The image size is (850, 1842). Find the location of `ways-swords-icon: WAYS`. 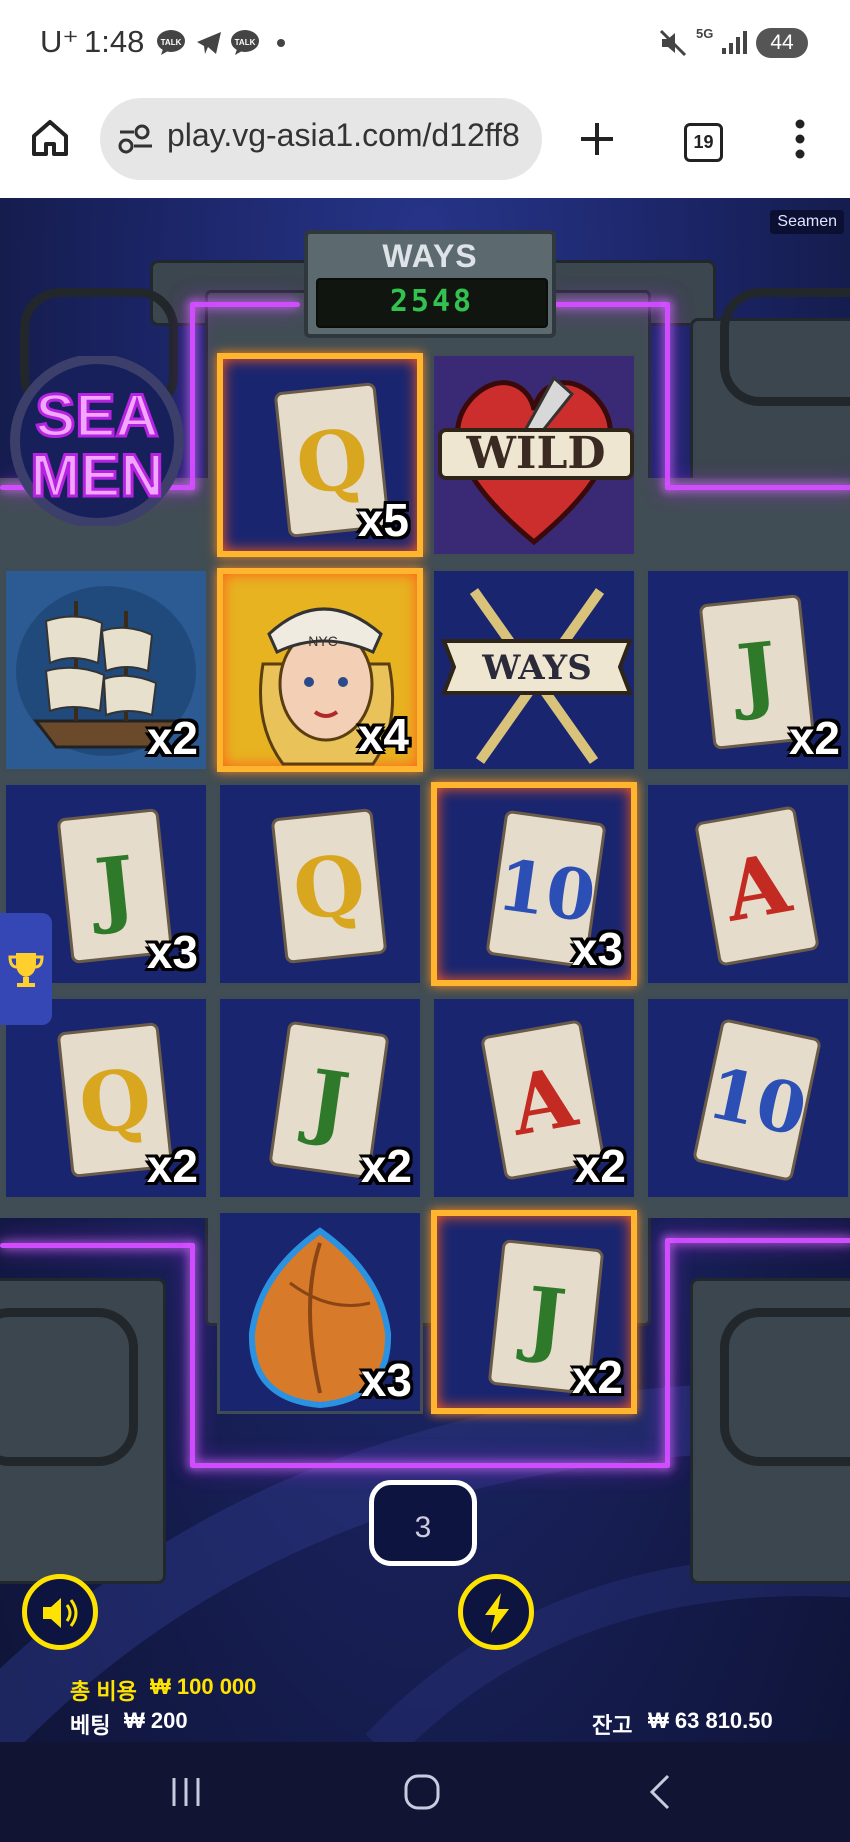

ways-swords-icon: WAYS is located at coordinates (537, 676).